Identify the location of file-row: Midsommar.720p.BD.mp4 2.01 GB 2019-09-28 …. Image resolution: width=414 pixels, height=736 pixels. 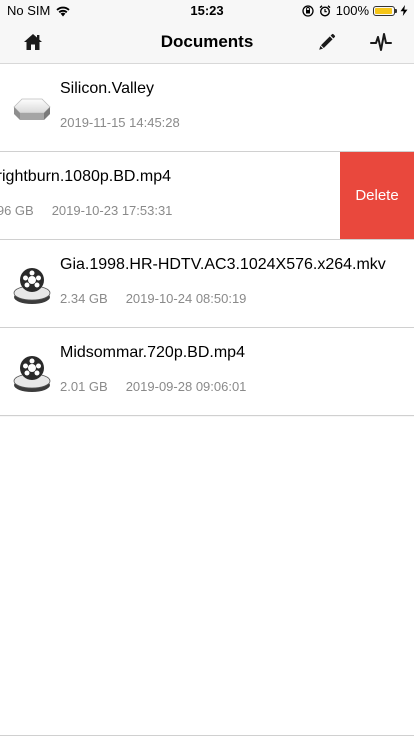
(207, 372).